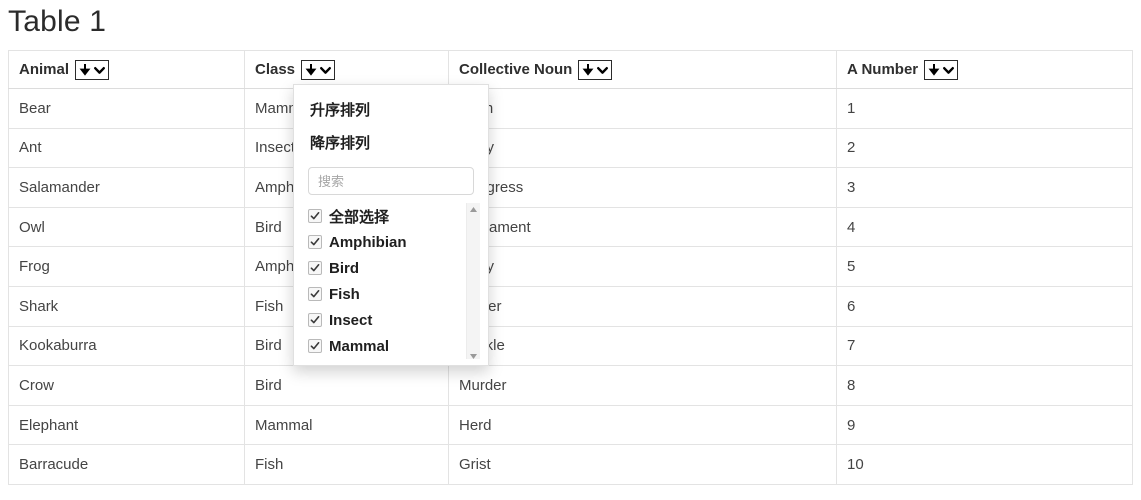 The width and height of the screenshot is (1141, 500). I want to click on filter-option-label: Insect, so click(351, 320).